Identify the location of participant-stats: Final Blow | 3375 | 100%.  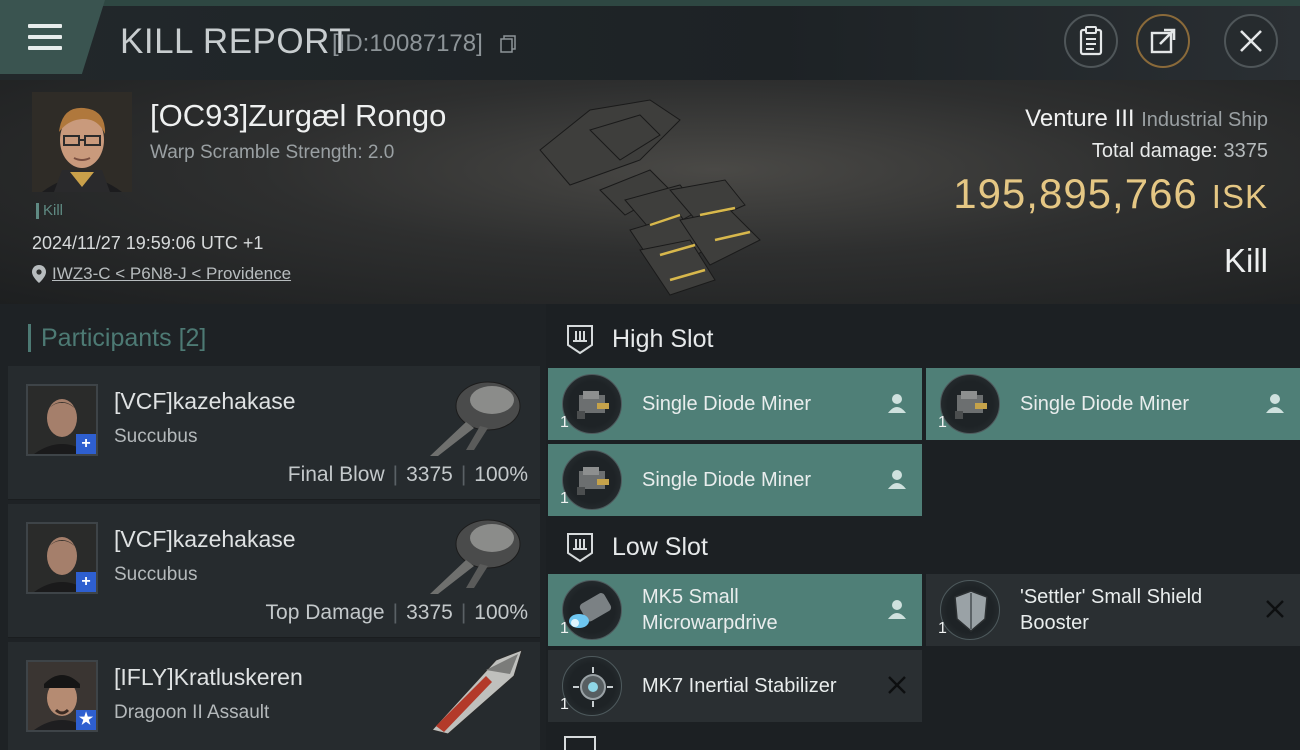
(407, 474).